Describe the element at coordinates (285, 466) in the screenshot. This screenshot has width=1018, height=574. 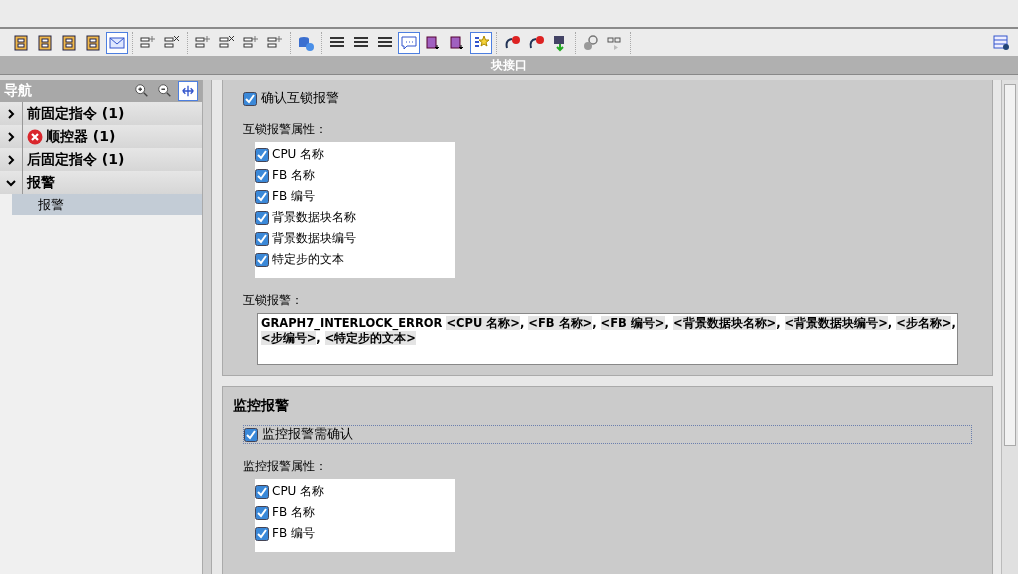
I see `attributes-label: 监控报警属性：` at that location.